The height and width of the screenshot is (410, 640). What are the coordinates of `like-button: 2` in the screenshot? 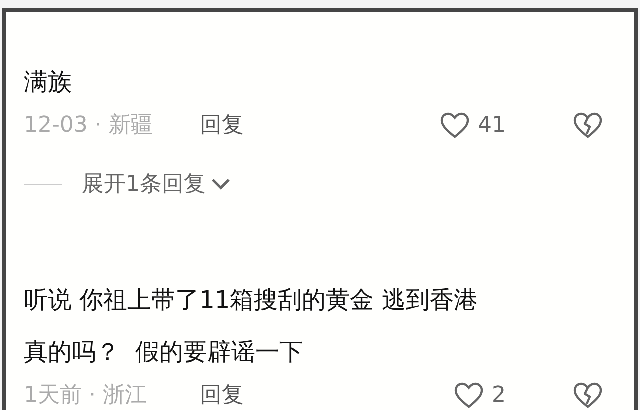 It's located at (480, 394).